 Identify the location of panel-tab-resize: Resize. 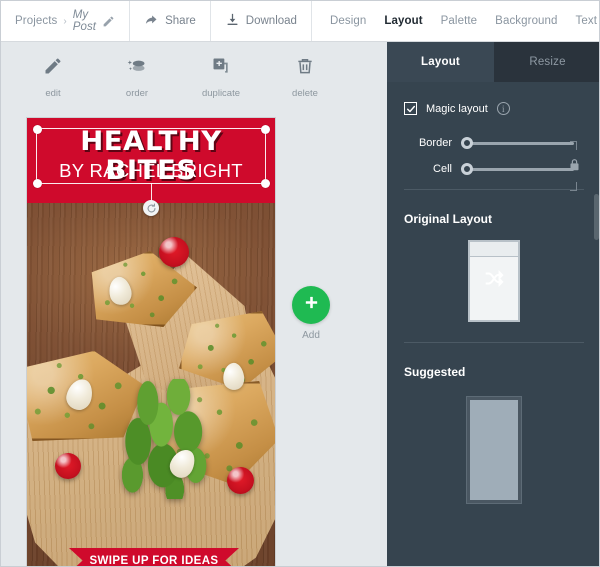
(546, 62).